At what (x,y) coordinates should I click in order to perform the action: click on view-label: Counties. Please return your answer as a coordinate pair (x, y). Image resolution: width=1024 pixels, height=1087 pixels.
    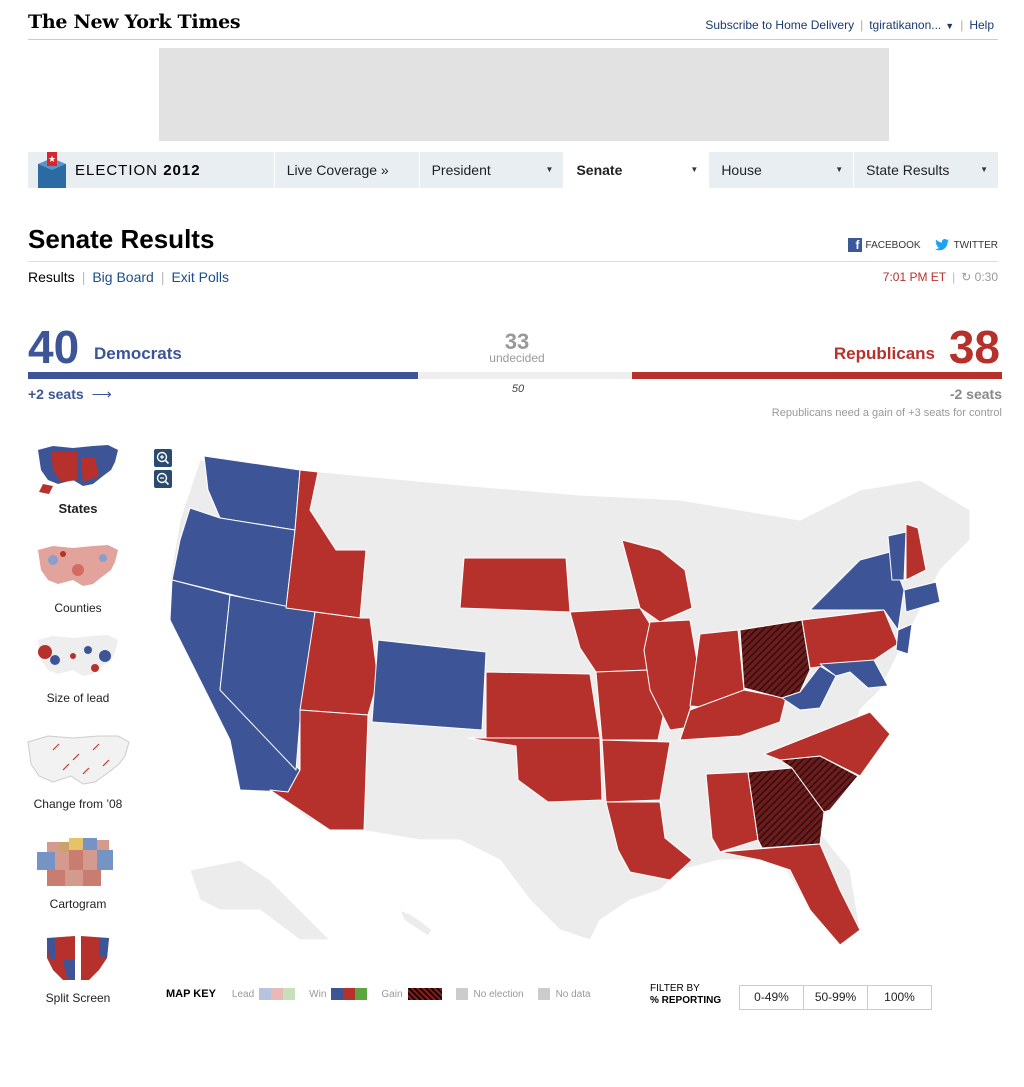
    Looking at the image, I should click on (78, 608).